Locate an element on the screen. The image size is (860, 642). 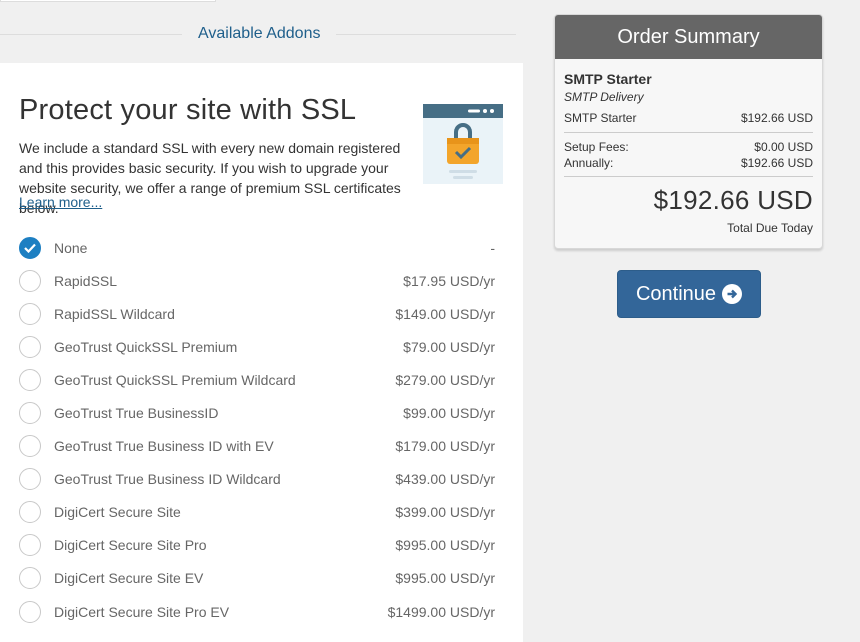
divider-right is located at coordinates (426, 34).